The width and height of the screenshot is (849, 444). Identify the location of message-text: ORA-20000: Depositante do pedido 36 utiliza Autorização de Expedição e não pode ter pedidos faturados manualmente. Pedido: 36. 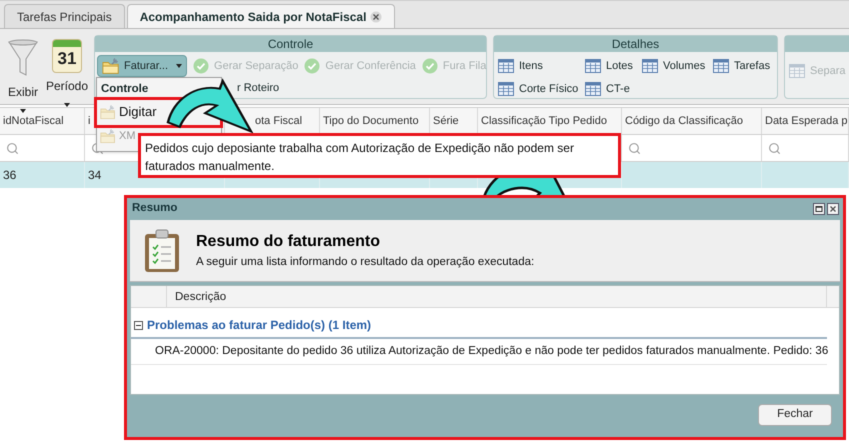
(491, 351).